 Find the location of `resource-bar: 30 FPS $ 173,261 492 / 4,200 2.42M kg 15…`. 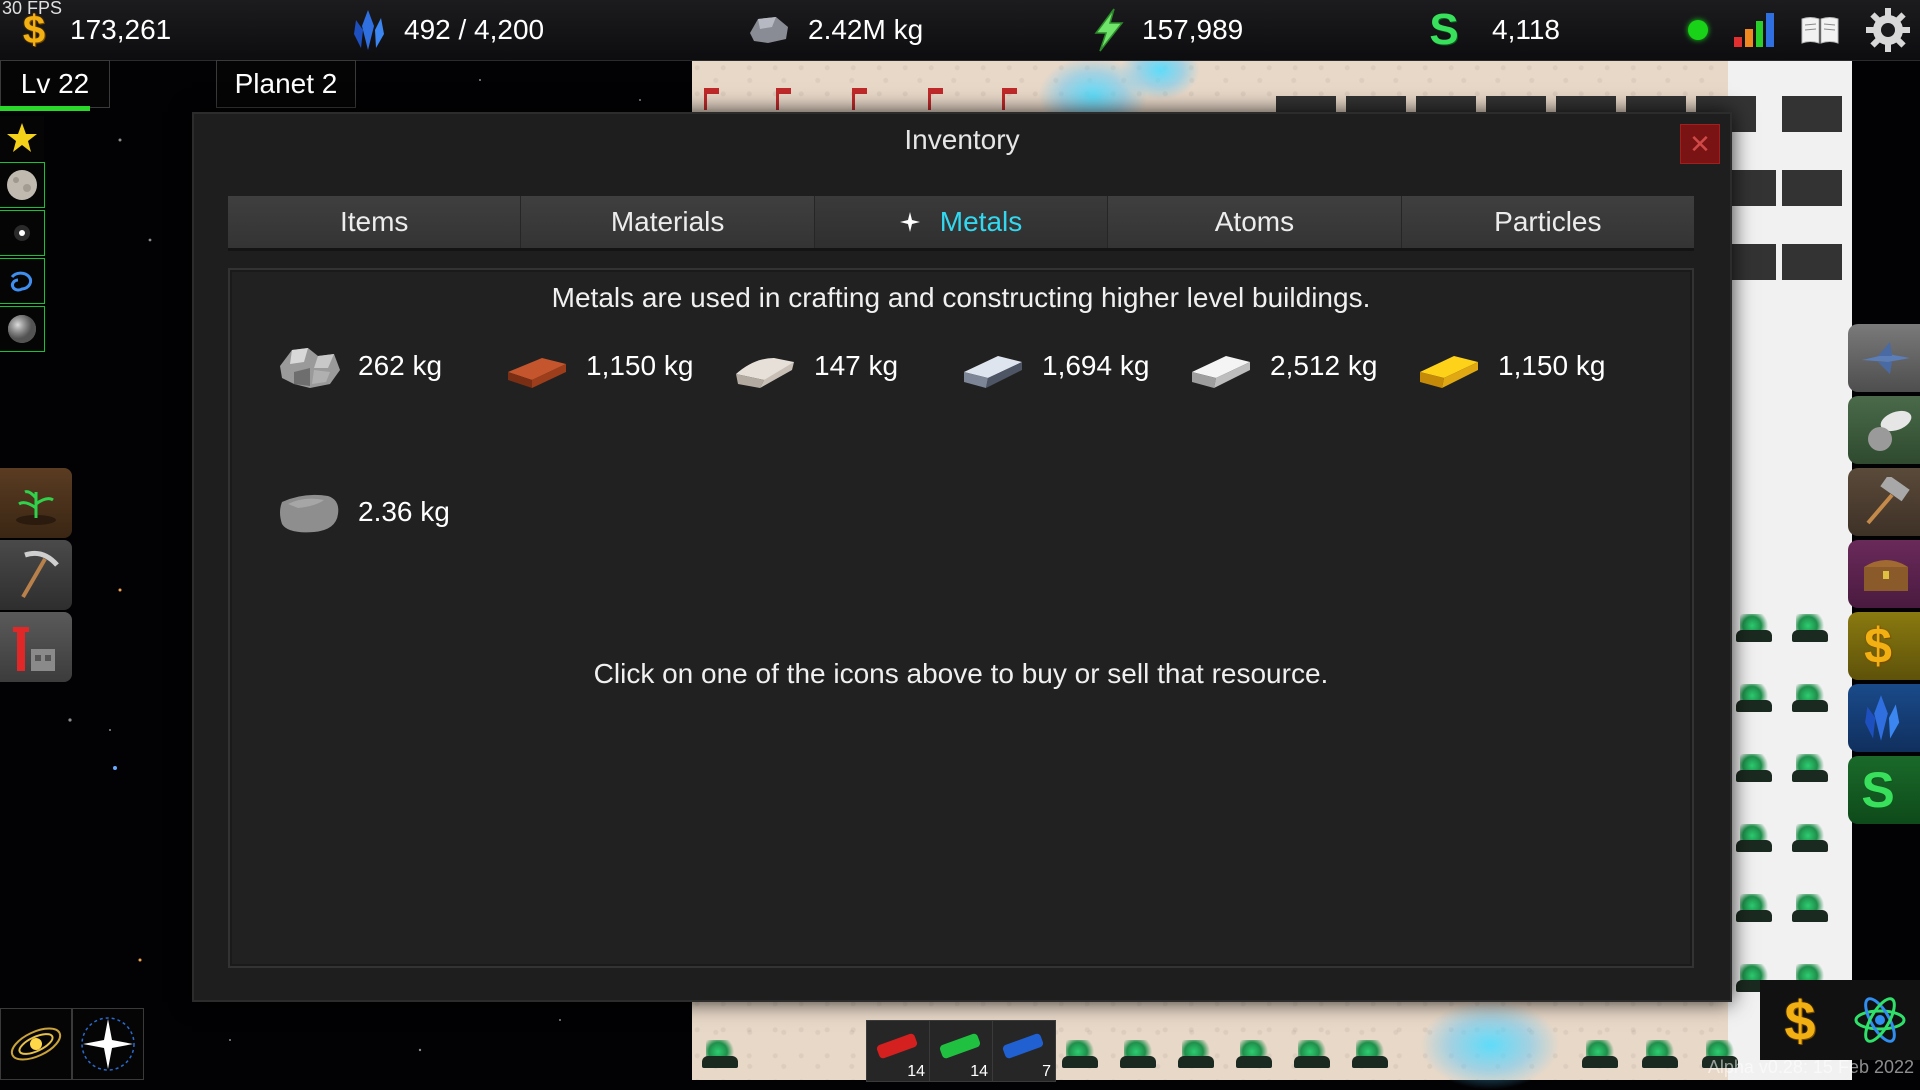

resource-bar: 30 FPS $ 173,261 492 / 4,200 2.42M kg 15… is located at coordinates (960, 30).